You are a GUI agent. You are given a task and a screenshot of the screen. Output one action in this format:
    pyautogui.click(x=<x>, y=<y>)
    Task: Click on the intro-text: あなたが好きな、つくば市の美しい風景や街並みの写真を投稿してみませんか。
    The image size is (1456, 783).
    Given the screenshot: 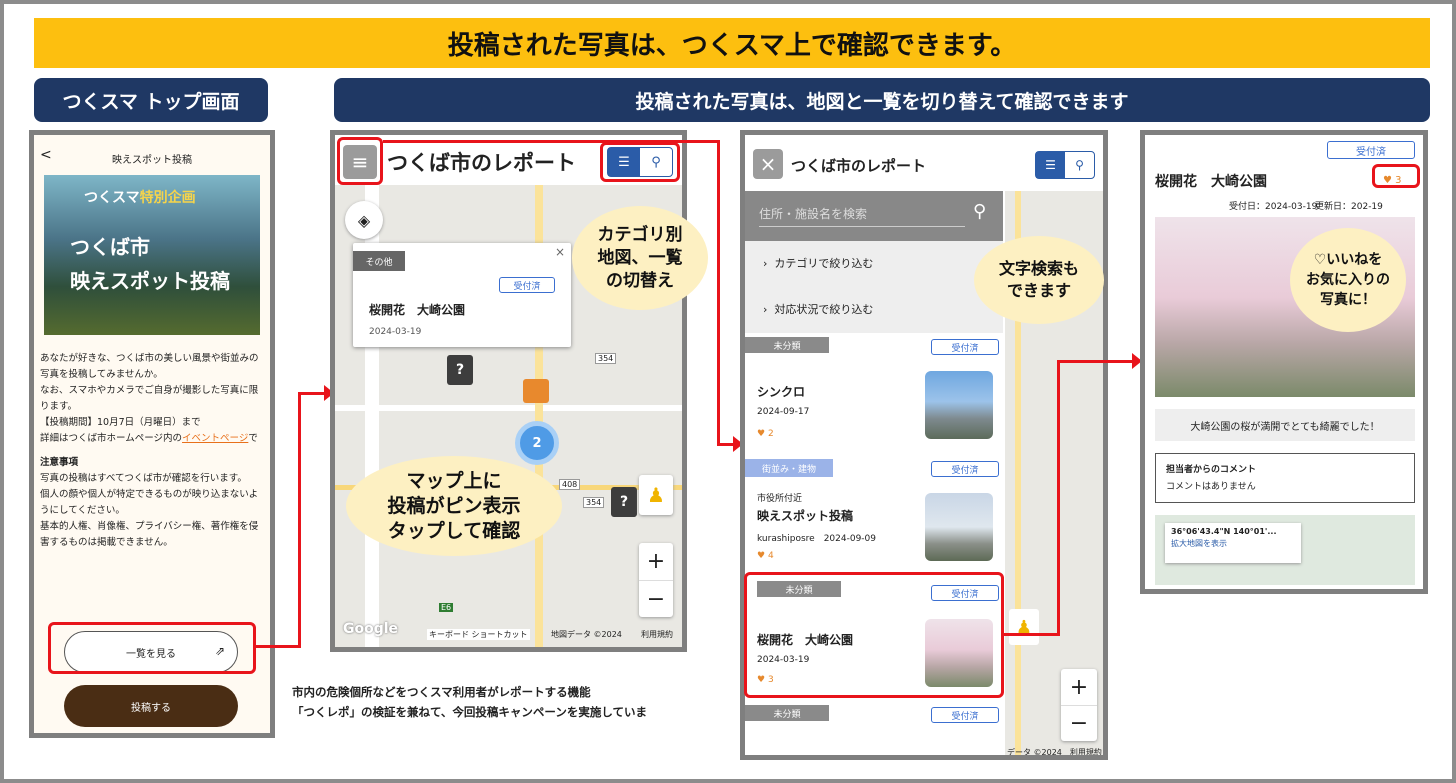 What is the action you would take?
    pyautogui.click(x=149, y=366)
    